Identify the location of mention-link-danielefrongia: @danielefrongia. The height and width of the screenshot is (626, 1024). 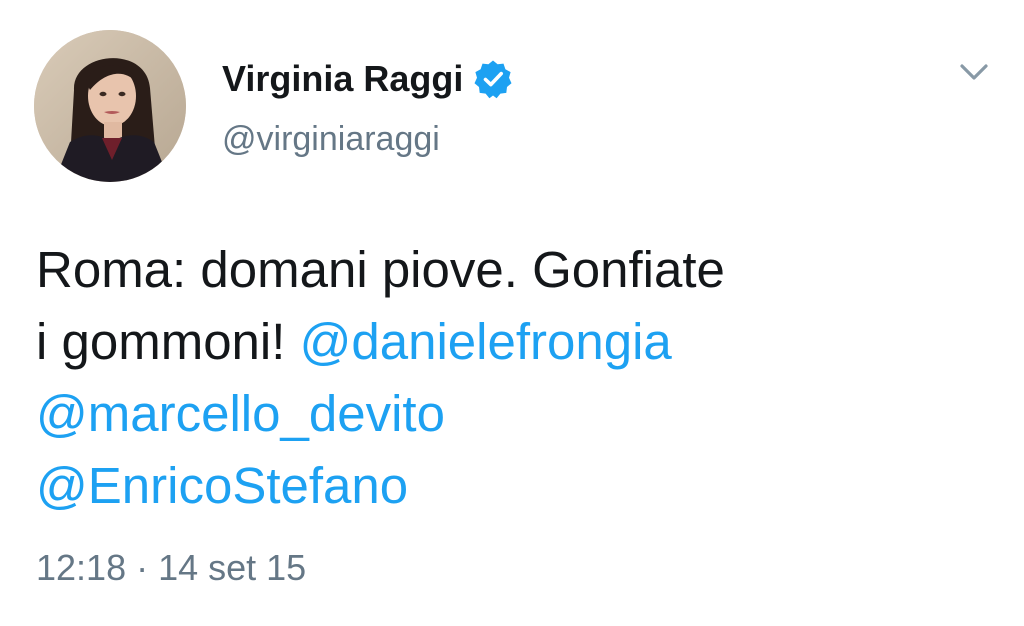
(486, 341).